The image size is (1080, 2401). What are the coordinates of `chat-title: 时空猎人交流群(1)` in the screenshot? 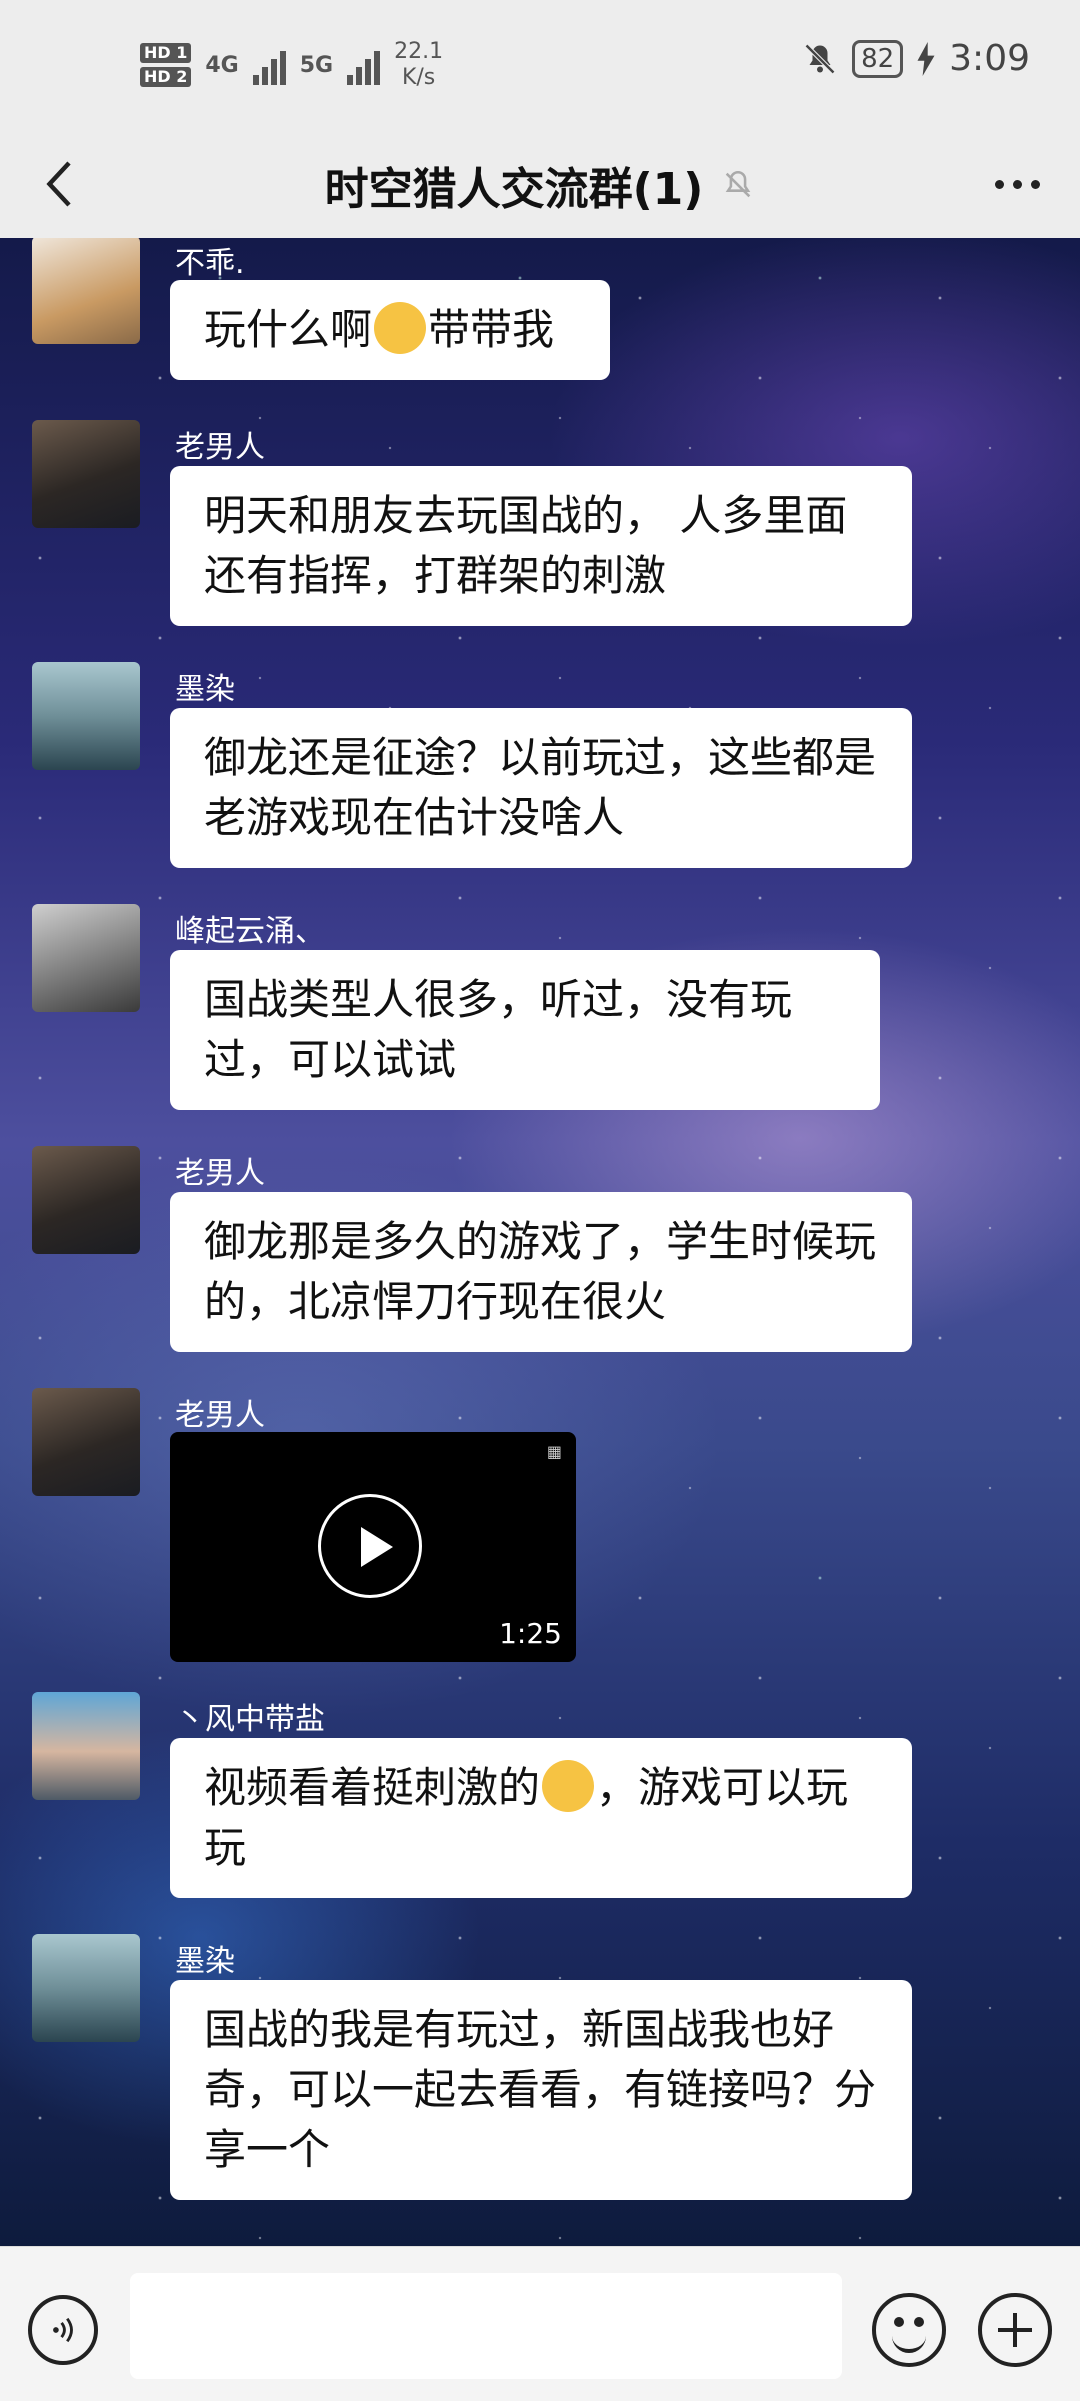 It's located at (514, 189).